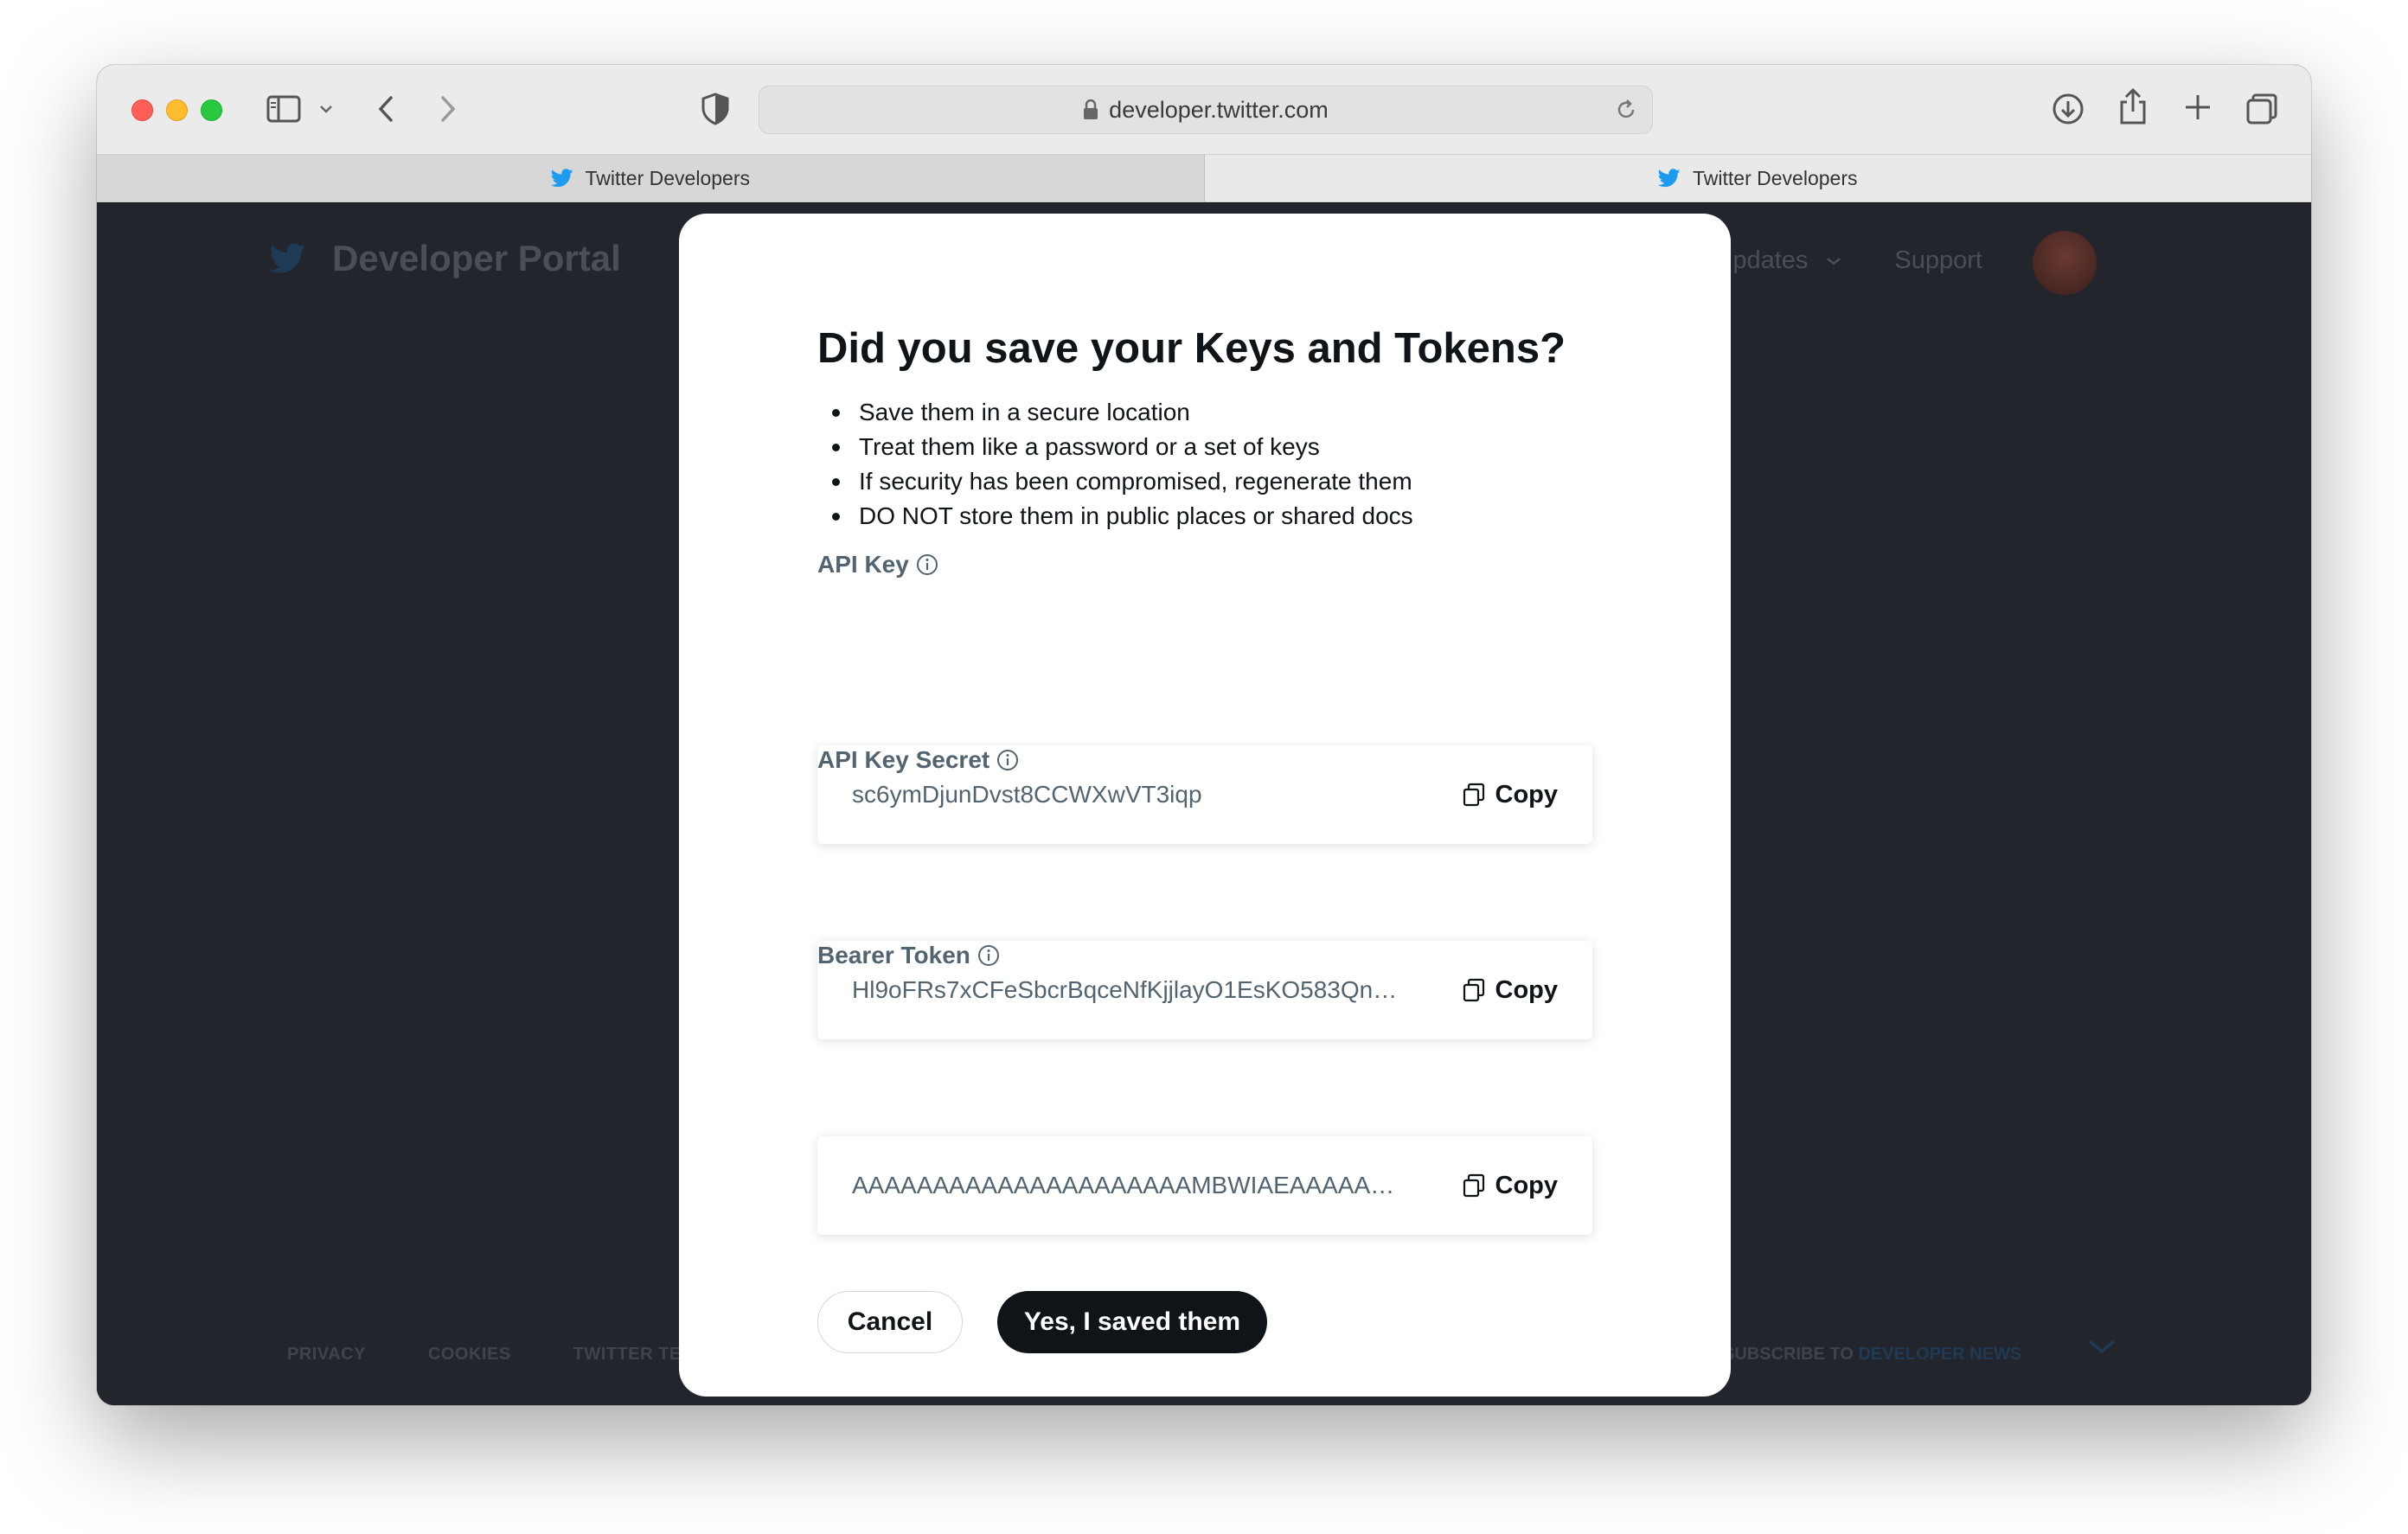  I want to click on footer-privacy-link: PRIVACY, so click(326, 1355).